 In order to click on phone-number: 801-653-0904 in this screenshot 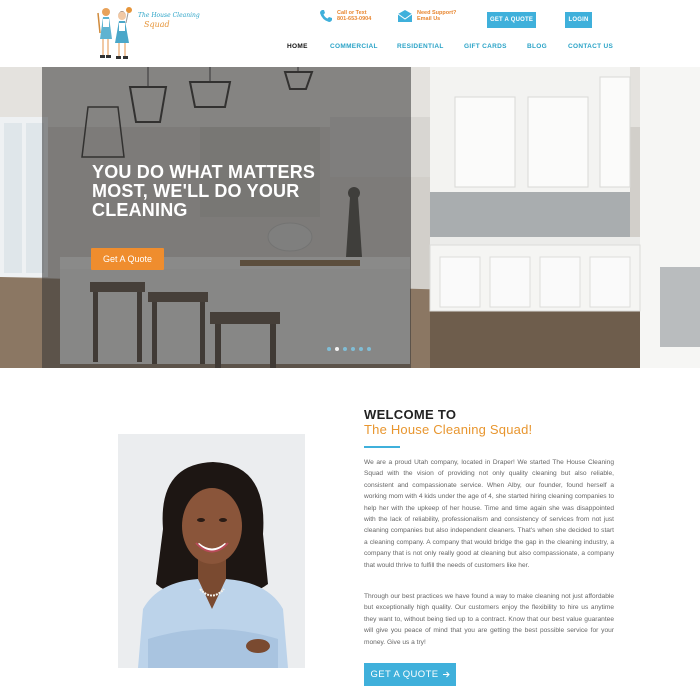, I will do `click(354, 19)`.